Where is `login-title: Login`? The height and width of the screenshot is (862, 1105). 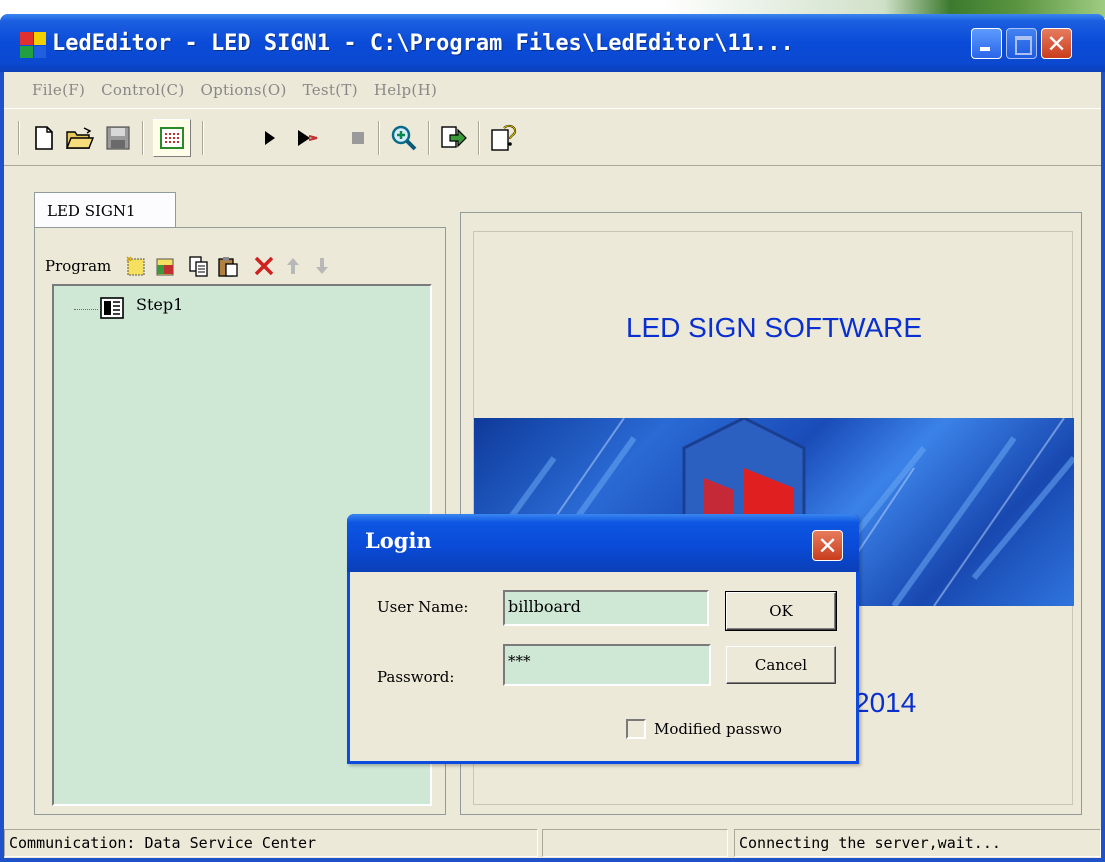 login-title: Login is located at coordinates (398, 540).